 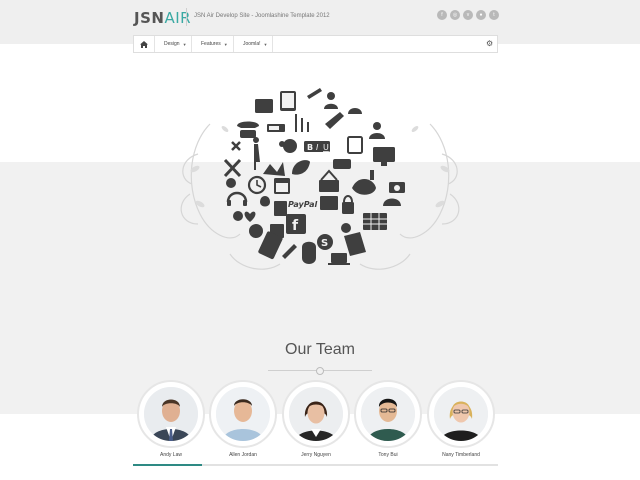 I want to click on svg-text: B, so click(x=310, y=147).